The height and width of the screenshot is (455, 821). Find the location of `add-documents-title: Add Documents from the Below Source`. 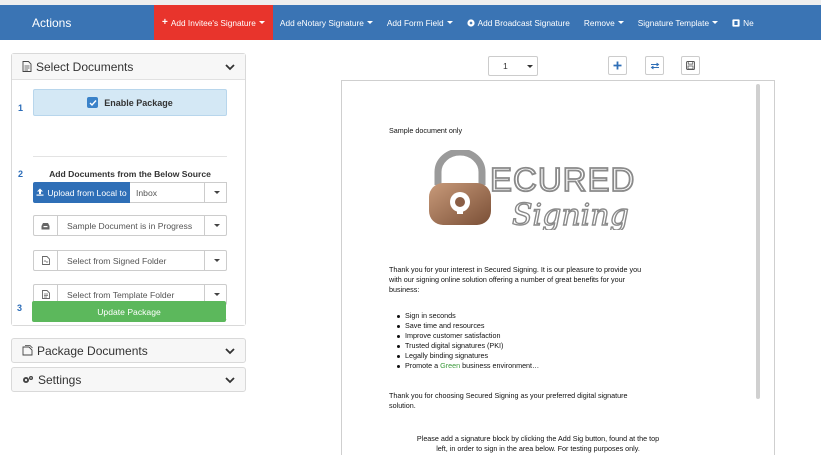

add-documents-title: Add Documents from the Below Source is located at coordinates (130, 174).